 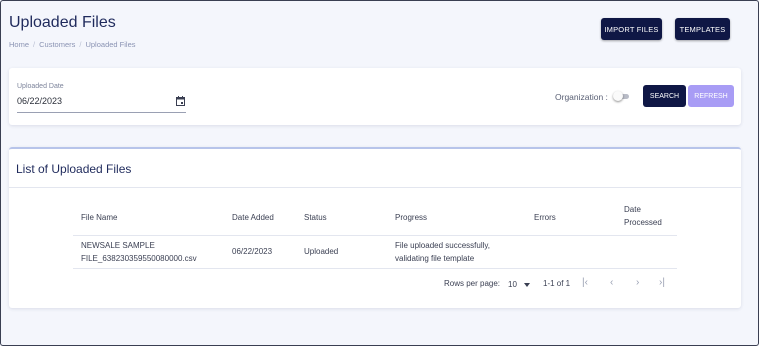 I want to click on import-files-button: IMPORT FILES, so click(x=631, y=29).